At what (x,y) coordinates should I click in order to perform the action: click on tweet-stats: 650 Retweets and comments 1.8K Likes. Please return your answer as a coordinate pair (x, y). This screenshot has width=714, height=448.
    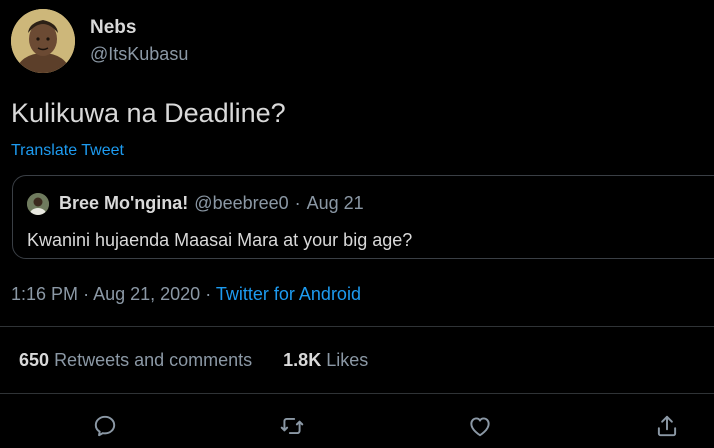
    Looking at the image, I should click on (206, 360).